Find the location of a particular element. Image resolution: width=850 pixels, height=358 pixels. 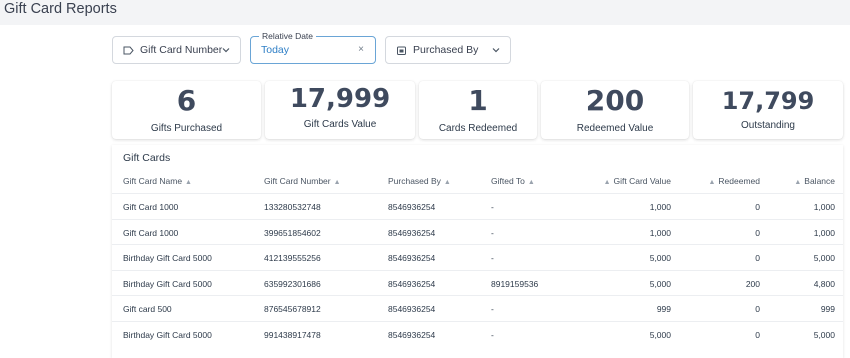

relative-date-label: Relative Date is located at coordinates (288, 36).